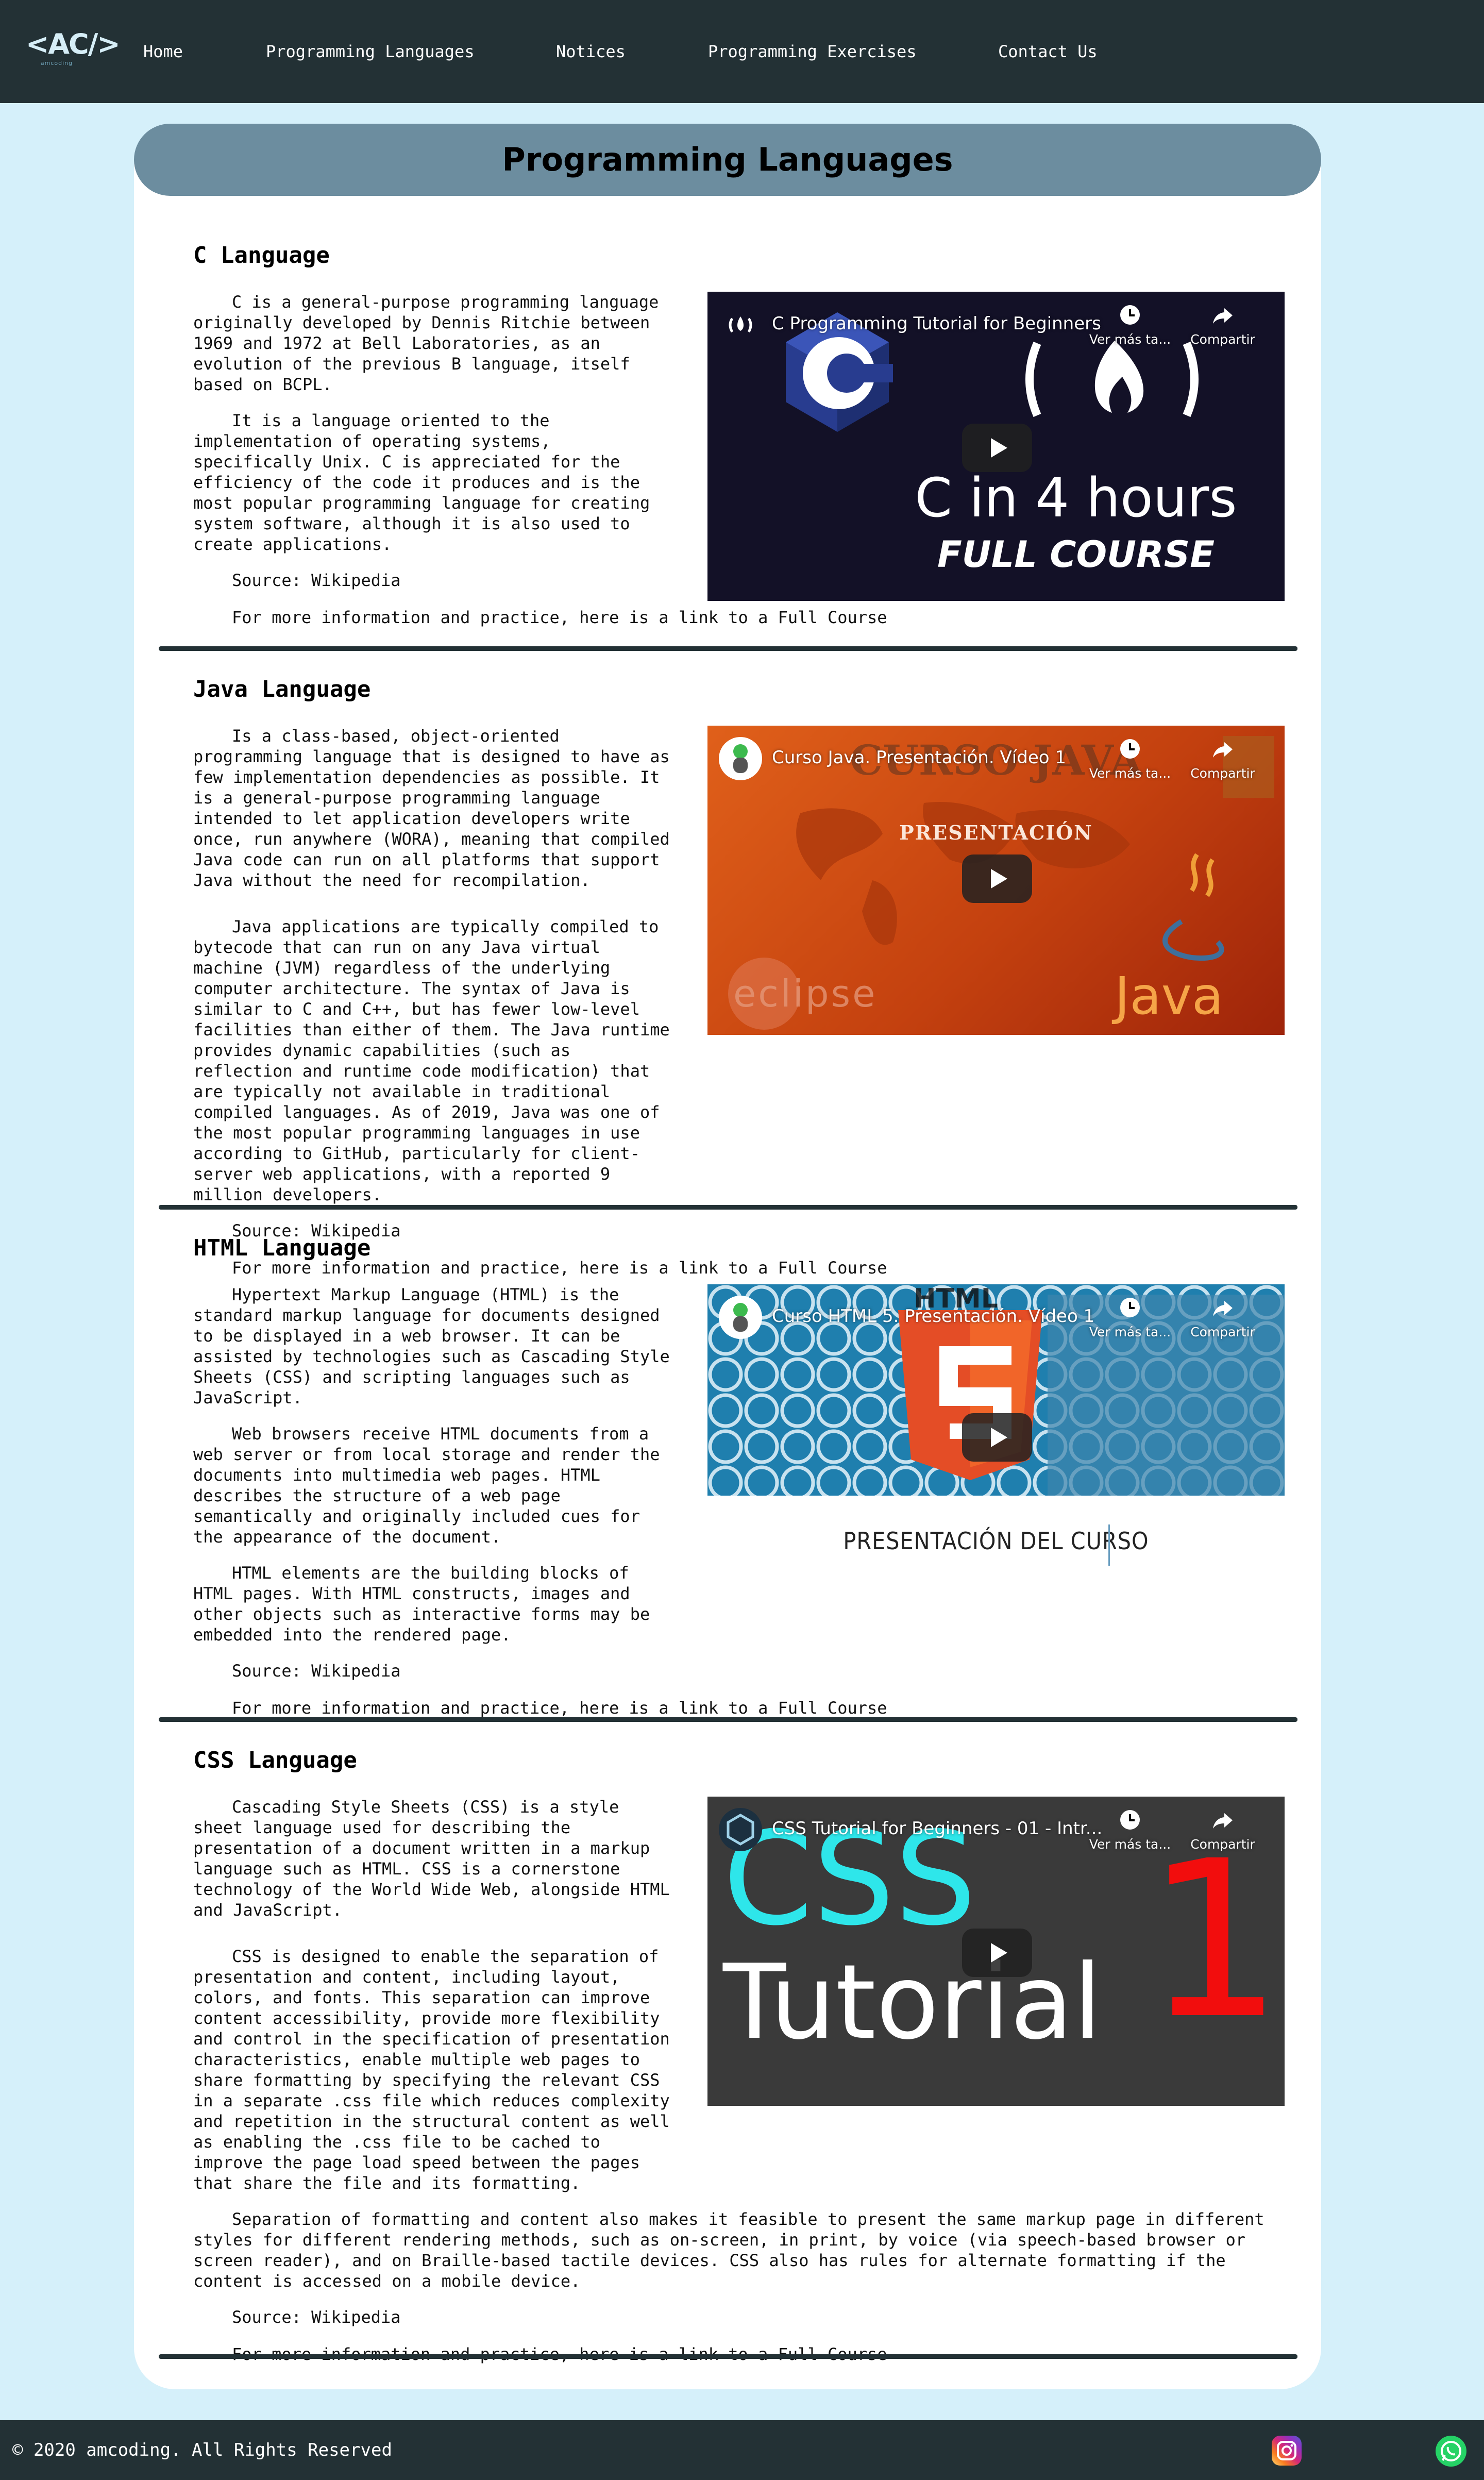 The width and height of the screenshot is (1484, 2480). I want to click on logo-subtitle: amcoding, so click(56, 63).